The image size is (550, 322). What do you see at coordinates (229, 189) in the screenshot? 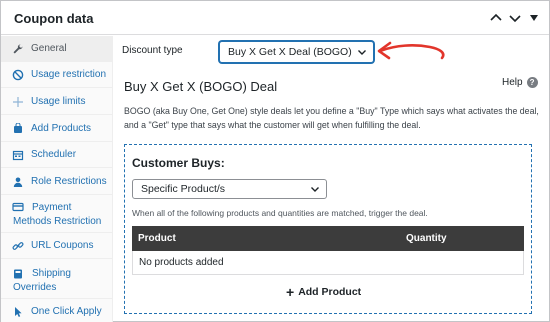
I see `buy-type-select: Specific Product/s` at bounding box center [229, 189].